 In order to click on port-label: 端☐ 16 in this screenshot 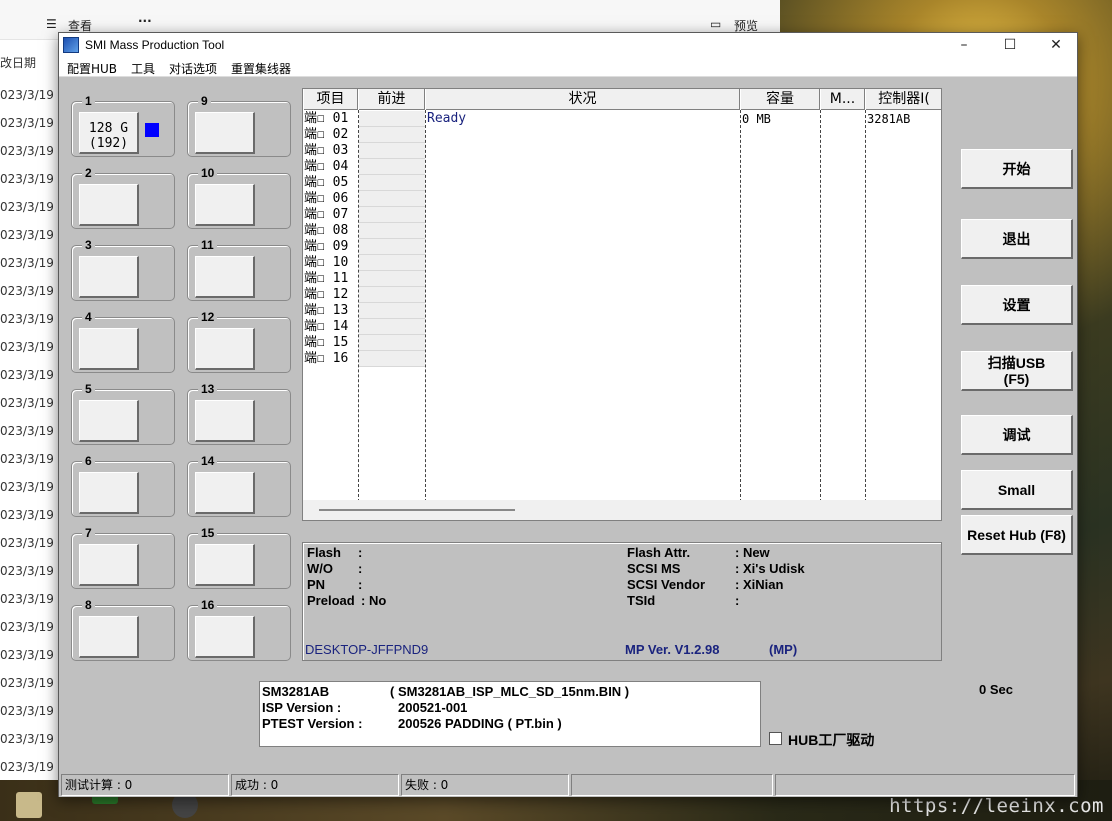, I will do `click(331, 359)`.